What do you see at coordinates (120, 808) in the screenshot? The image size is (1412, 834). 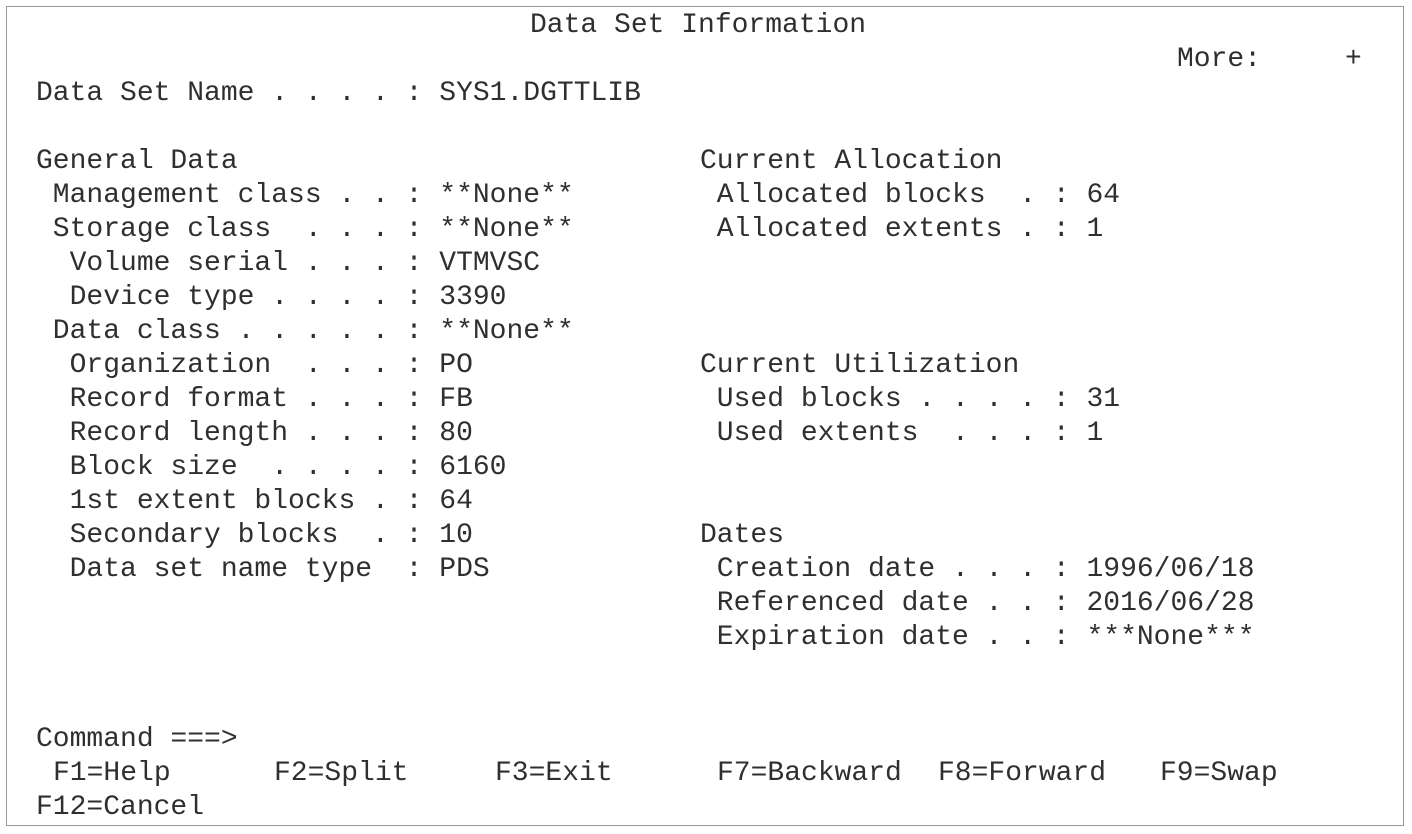 I see `f12-cancel-key: F12=Cancel` at bounding box center [120, 808].